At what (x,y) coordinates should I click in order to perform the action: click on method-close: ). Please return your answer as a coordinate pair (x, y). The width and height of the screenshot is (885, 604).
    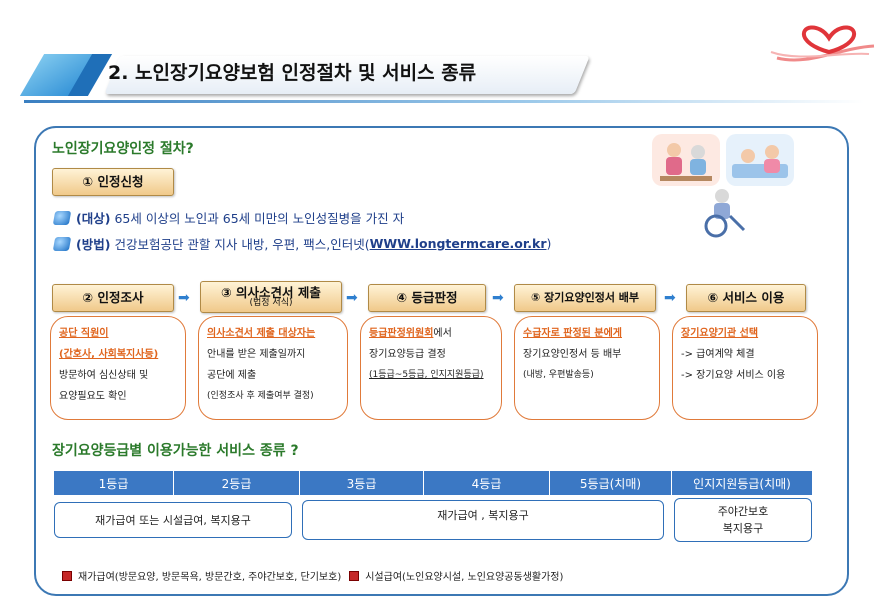
    Looking at the image, I should click on (549, 243).